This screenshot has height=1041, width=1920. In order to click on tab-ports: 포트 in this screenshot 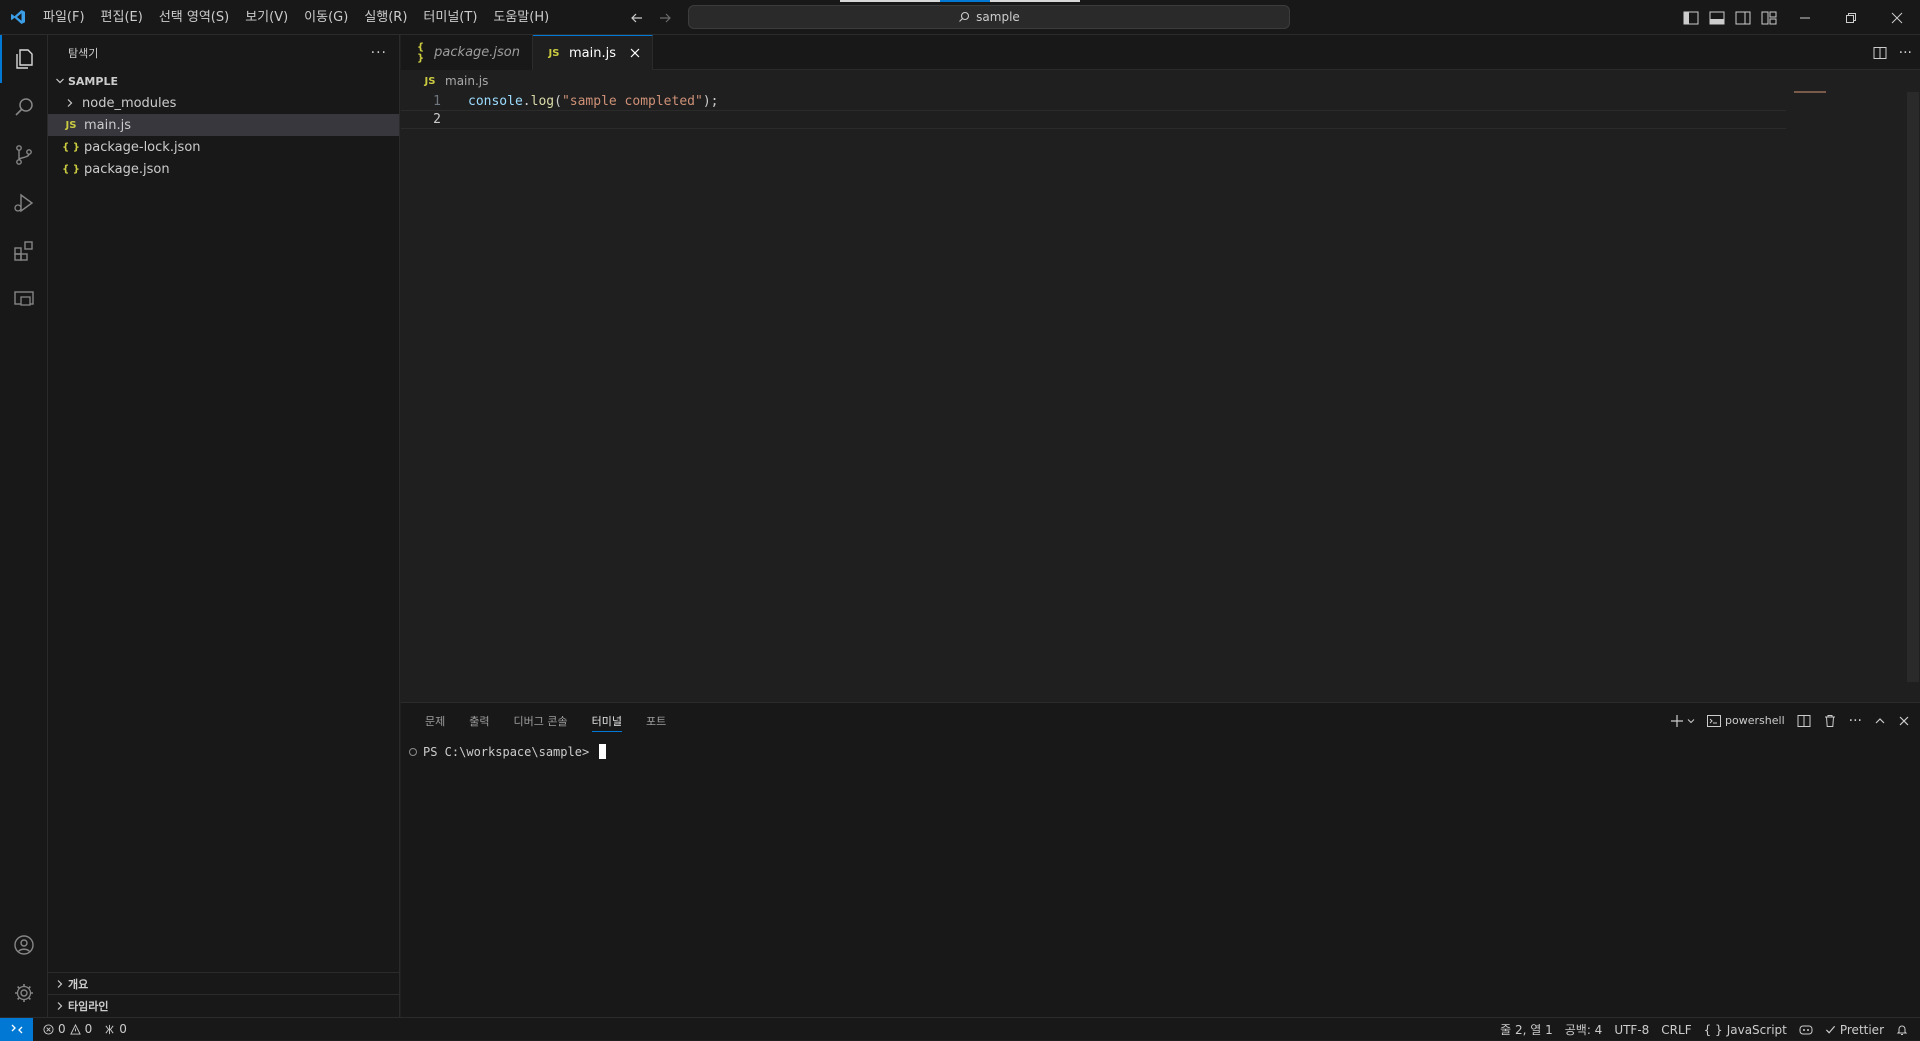, I will do `click(656, 720)`.